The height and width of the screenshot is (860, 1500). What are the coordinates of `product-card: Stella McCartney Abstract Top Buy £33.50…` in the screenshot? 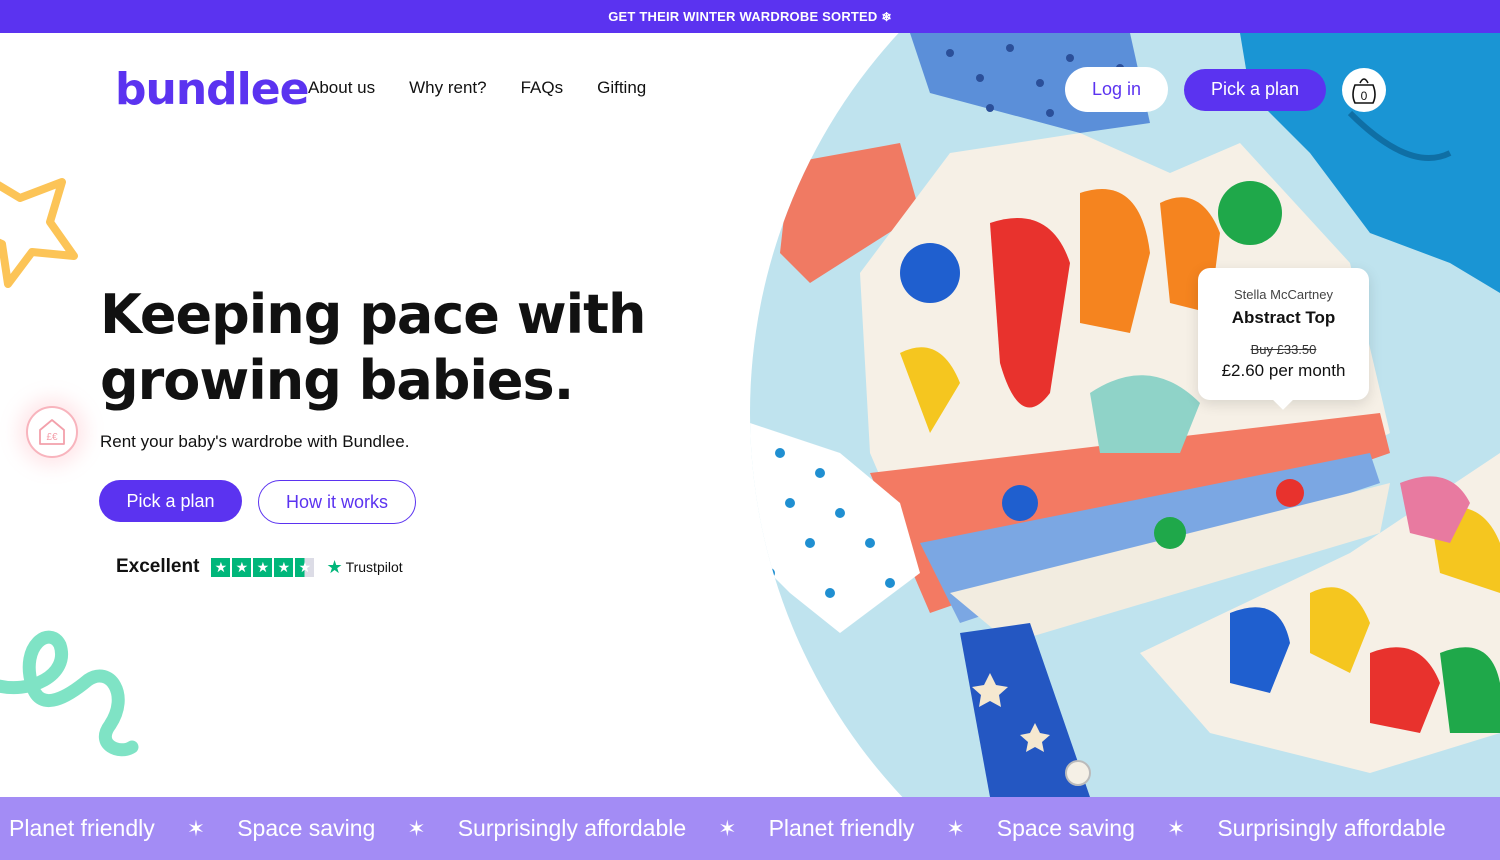 It's located at (1283, 334).